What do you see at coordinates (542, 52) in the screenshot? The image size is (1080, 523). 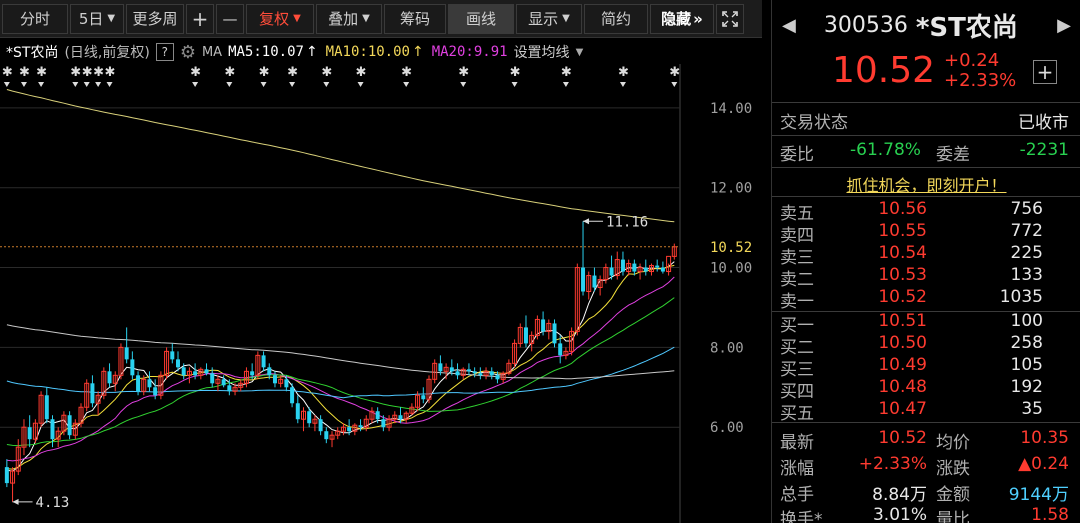 I see `ma-settings-button: 设置均线` at bounding box center [542, 52].